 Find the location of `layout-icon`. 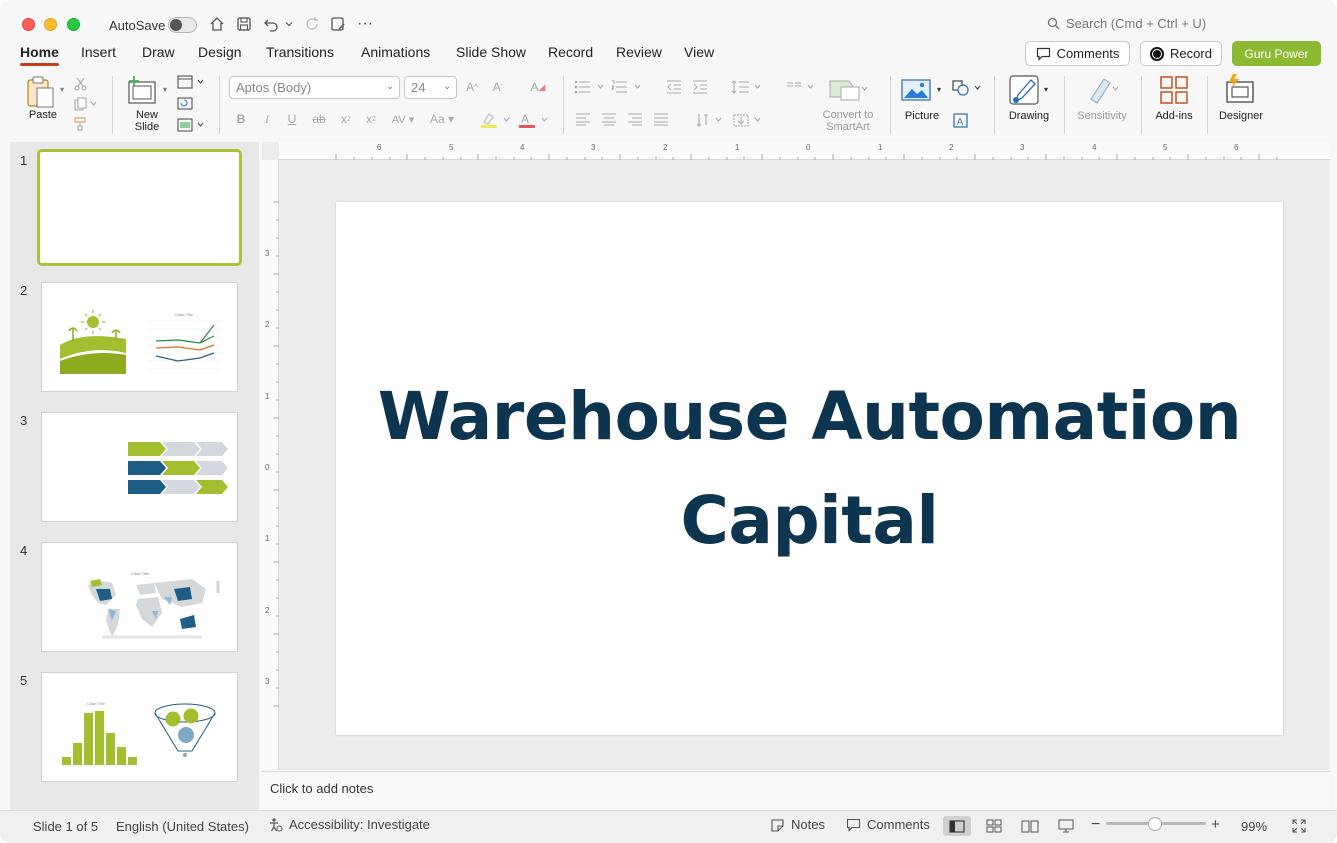

layout-icon is located at coordinates (191, 82).